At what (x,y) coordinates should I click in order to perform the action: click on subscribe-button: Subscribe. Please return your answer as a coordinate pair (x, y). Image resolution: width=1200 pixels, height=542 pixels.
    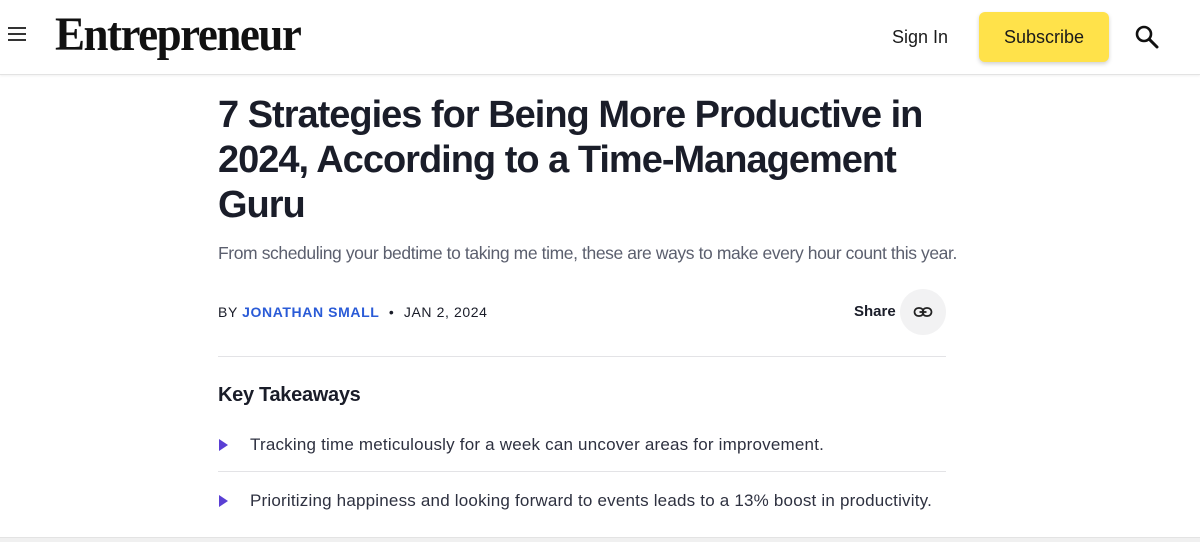
    Looking at the image, I should click on (1044, 37).